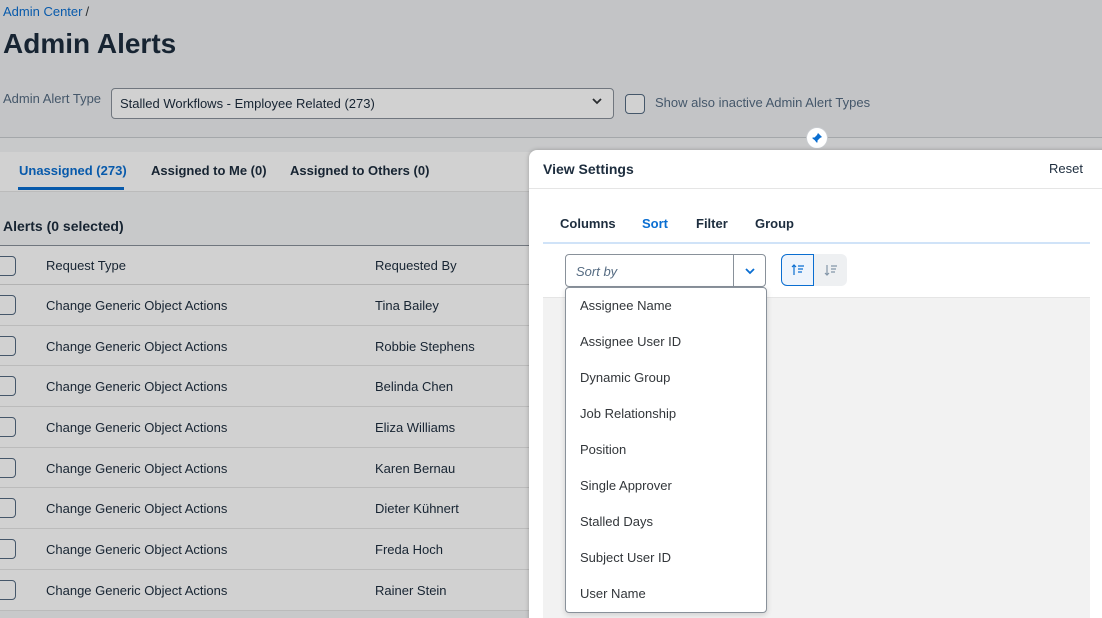  Describe the element at coordinates (815, 169) in the screenshot. I see `dialog-header: View Settings Reset` at that location.